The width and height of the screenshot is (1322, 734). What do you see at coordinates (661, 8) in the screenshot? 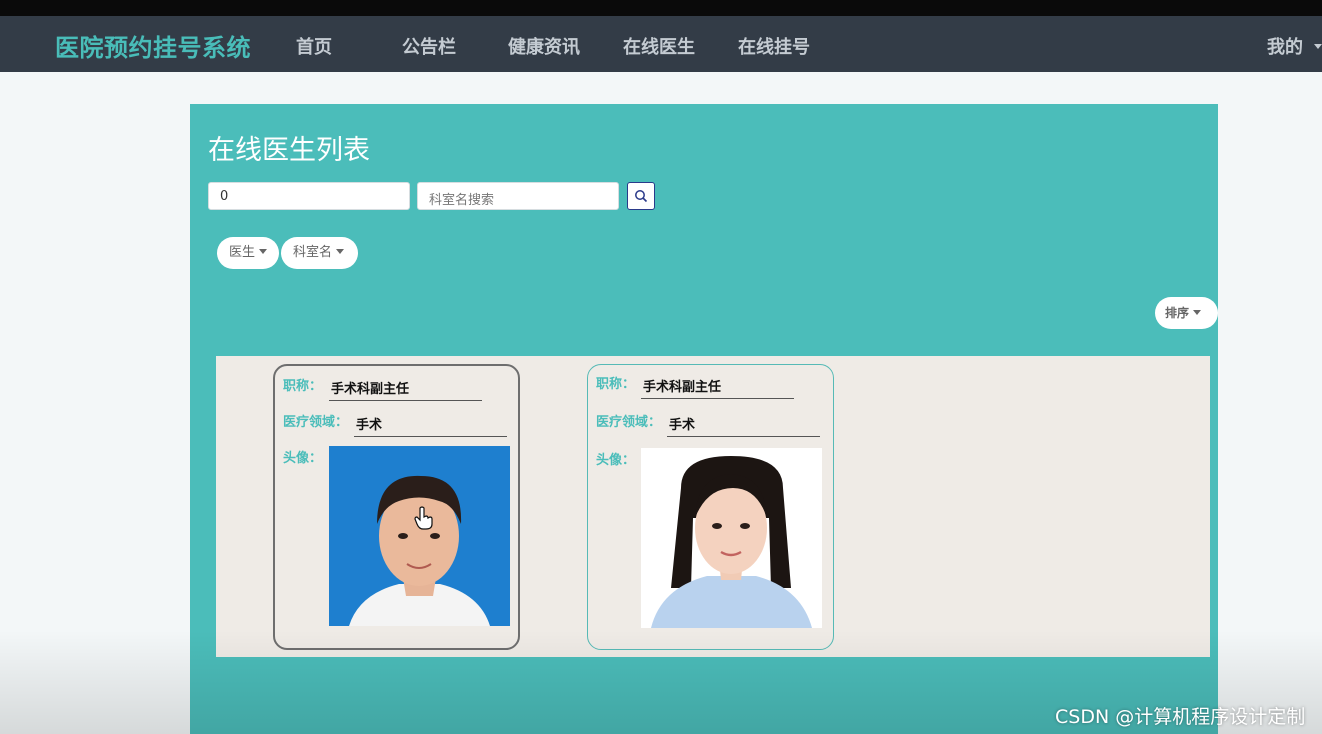
I see `window-top-strip` at bounding box center [661, 8].